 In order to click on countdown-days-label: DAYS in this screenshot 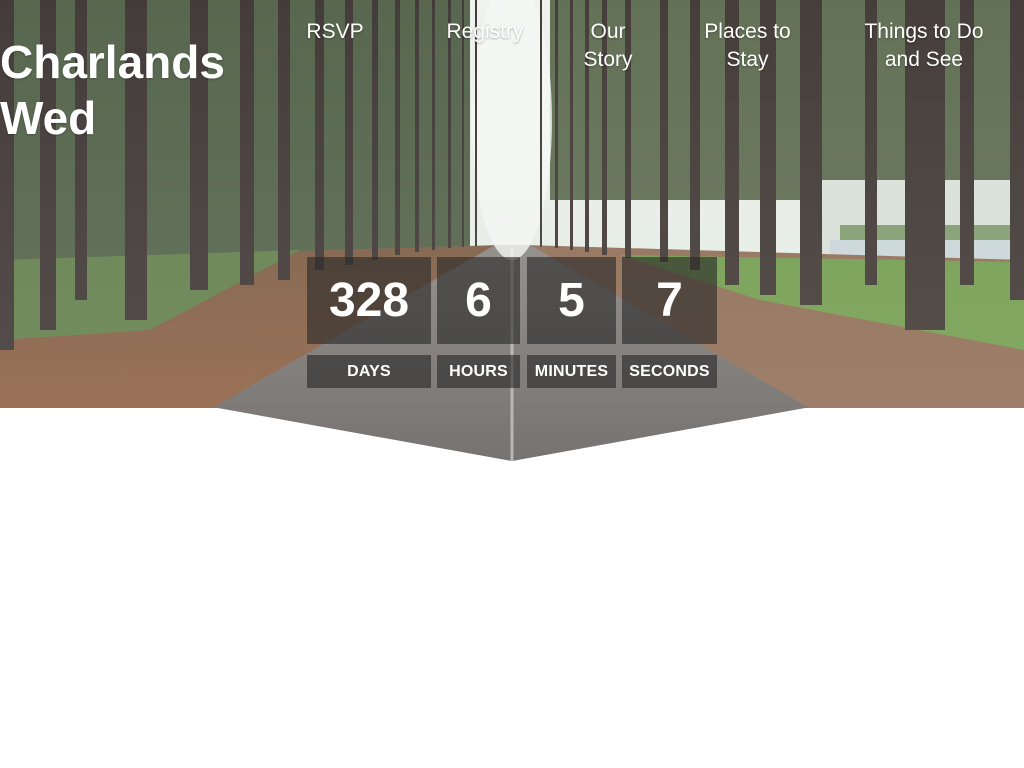, I will do `click(369, 371)`.